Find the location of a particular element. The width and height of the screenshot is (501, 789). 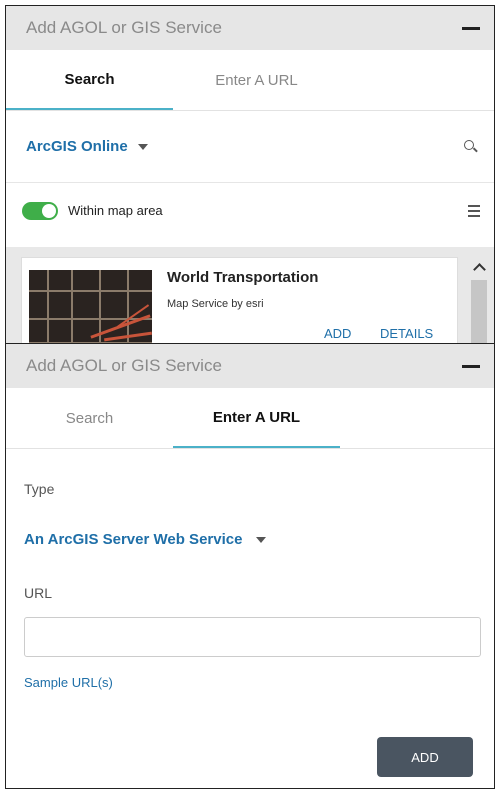

result-title: World Transportation is located at coordinates (243, 277).